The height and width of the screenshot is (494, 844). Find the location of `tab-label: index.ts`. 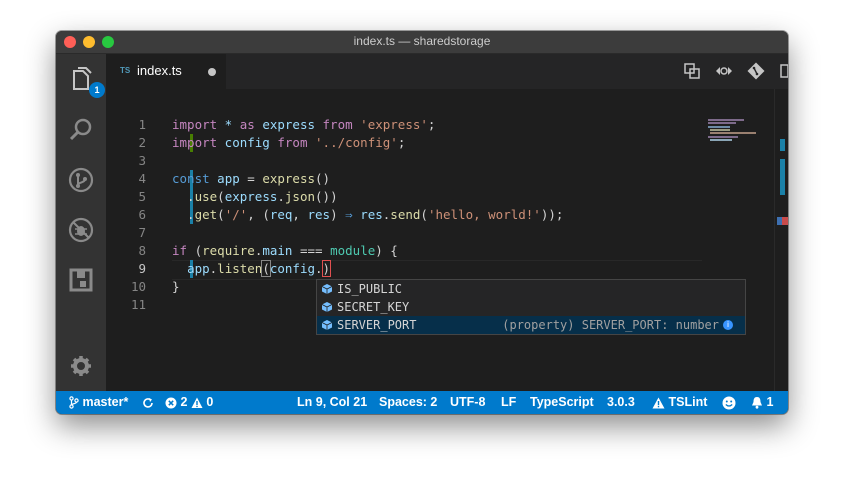

tab-label: index.ts is located at coordinates (159, 70).